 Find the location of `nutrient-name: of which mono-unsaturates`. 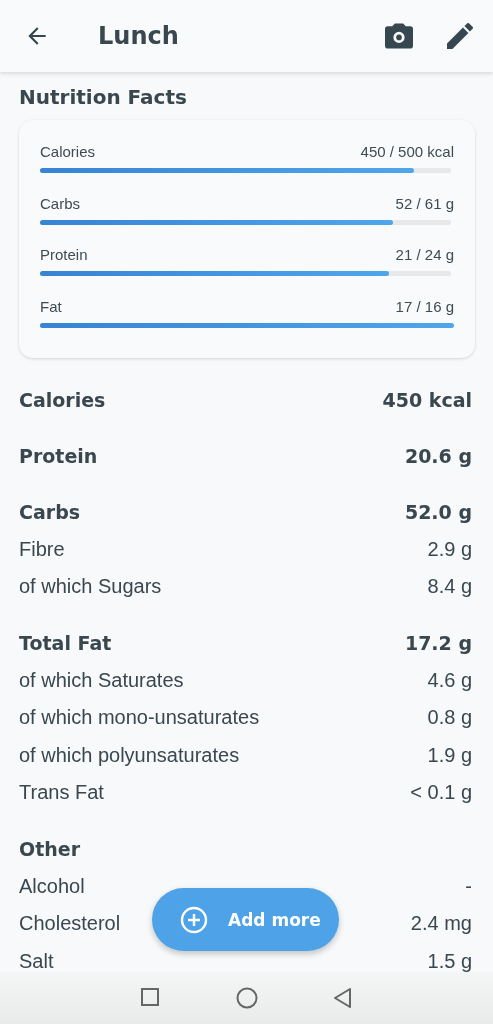

nutrient-name: of which mono-unsaturates is located at coordinates (139, 718).